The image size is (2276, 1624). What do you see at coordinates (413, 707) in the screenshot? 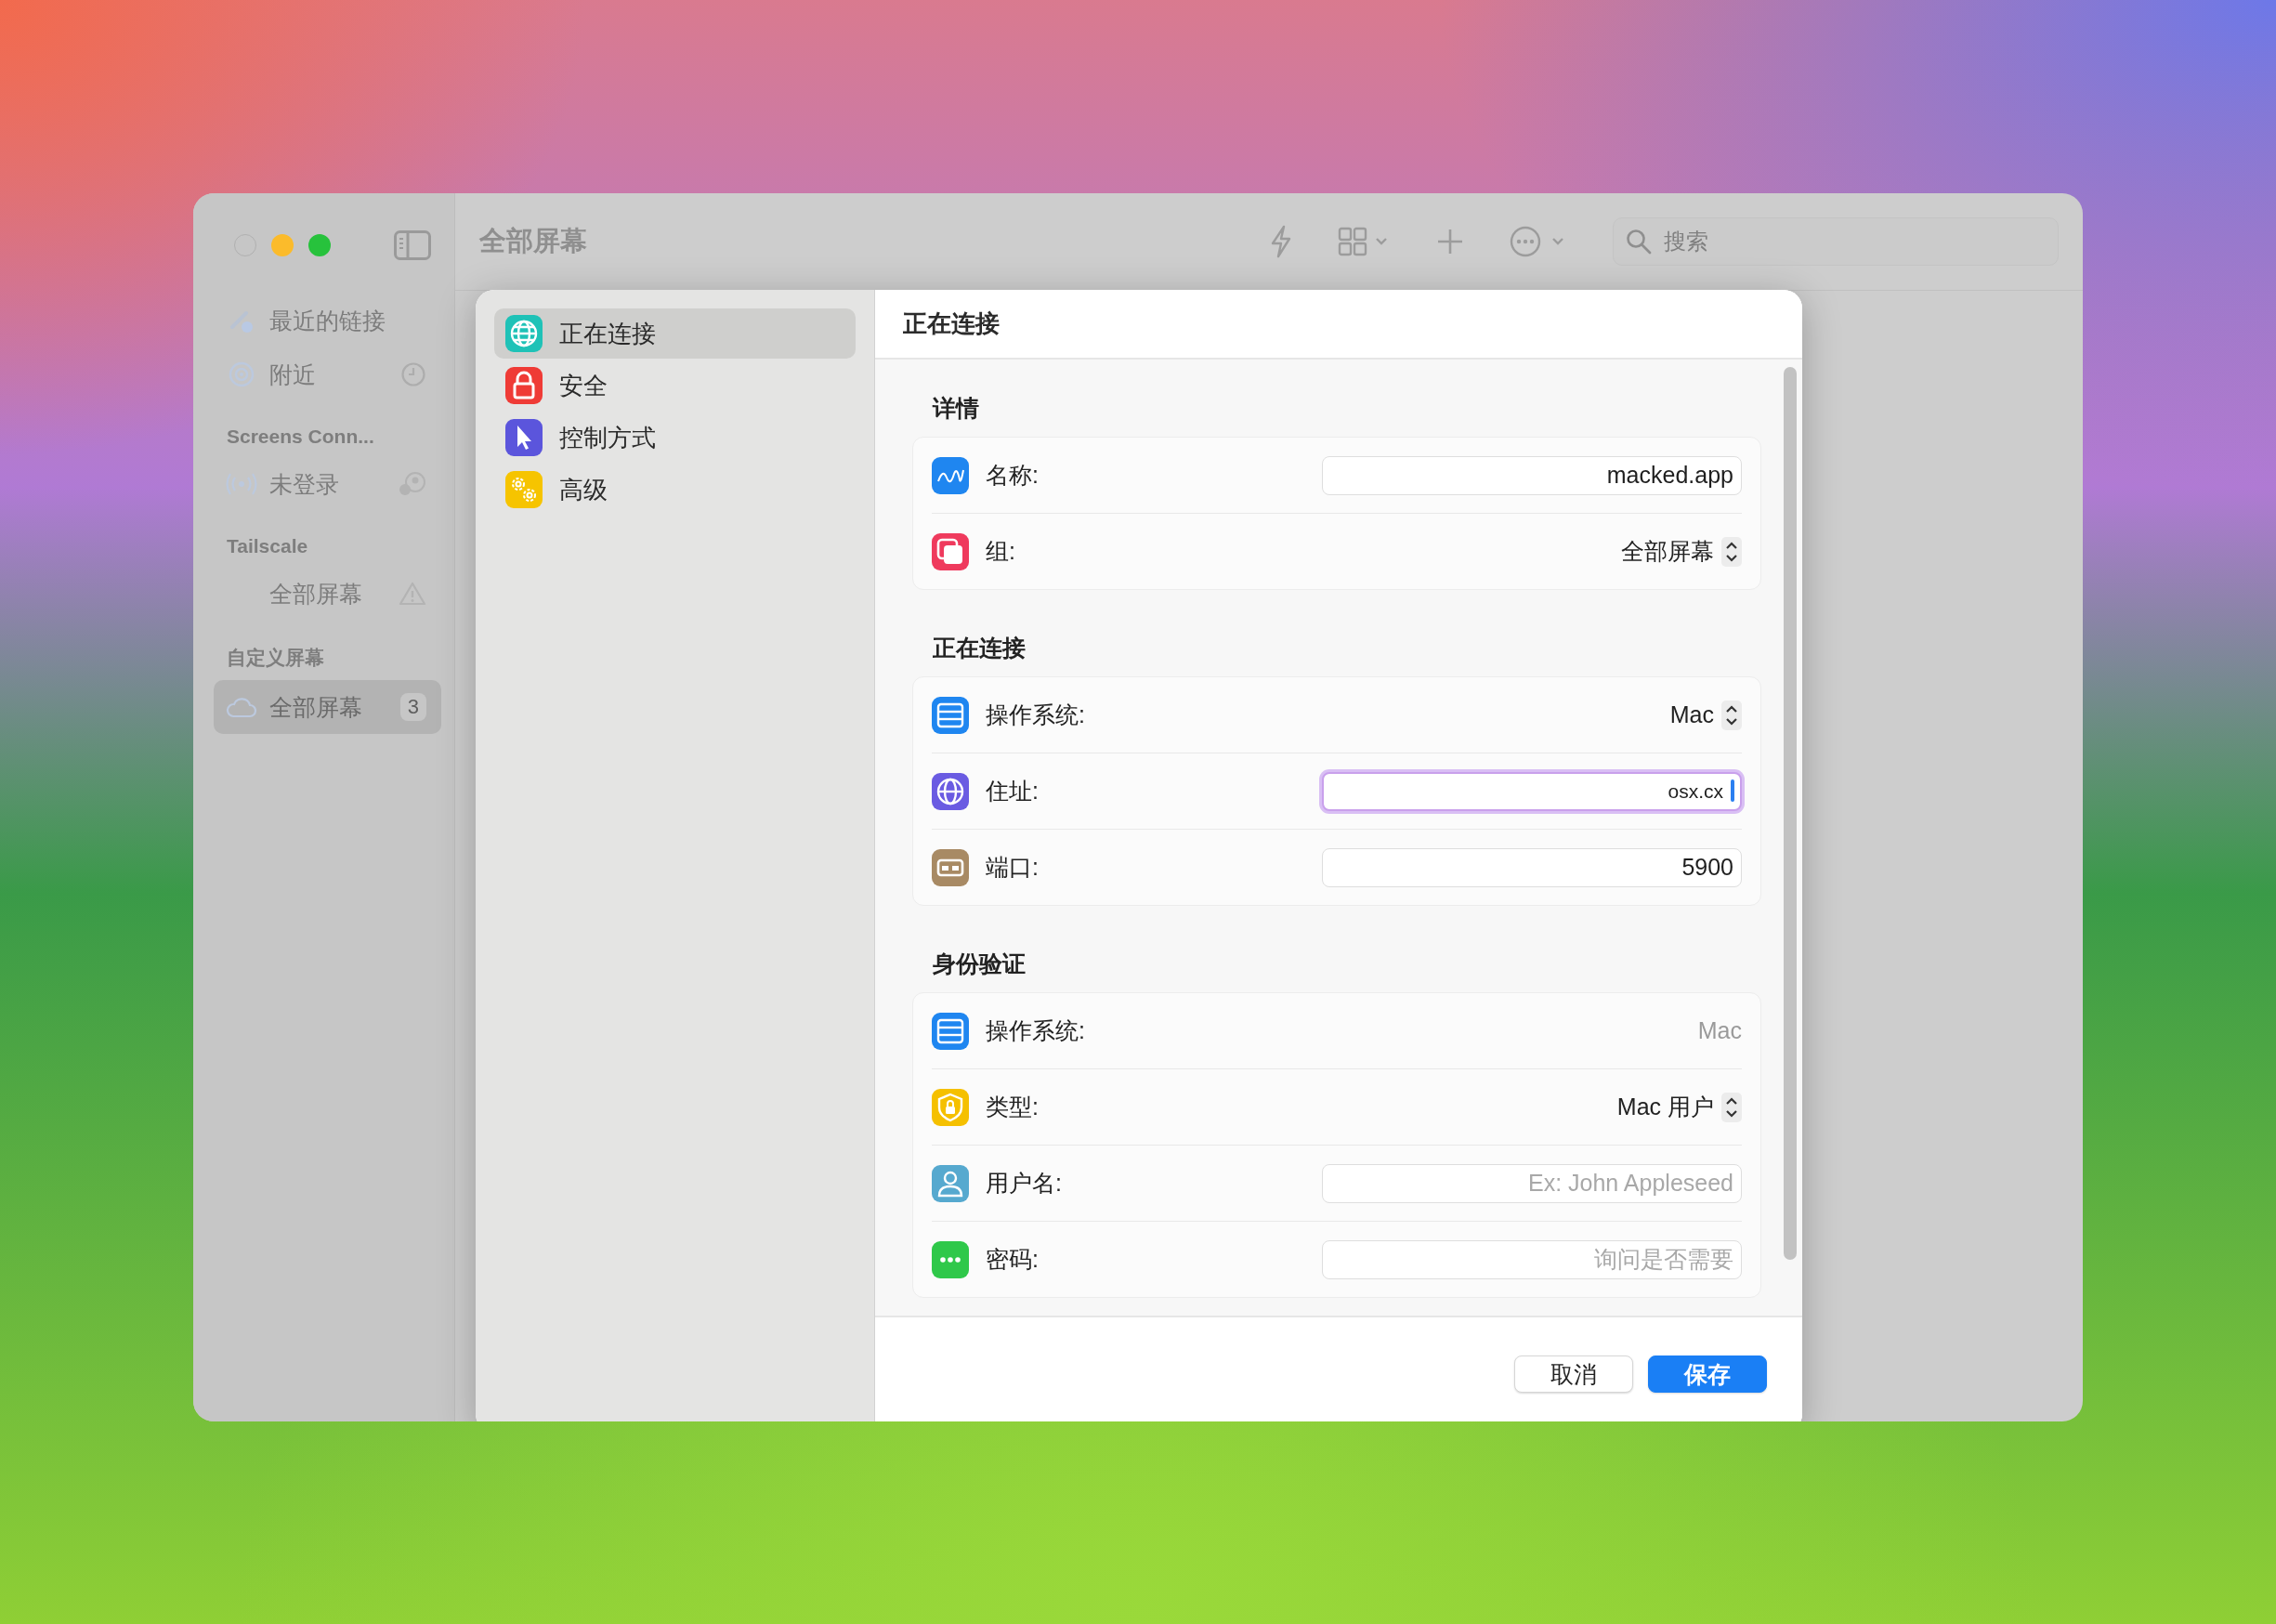
I see `count-badge: 3` at bounding box center [413, 707].